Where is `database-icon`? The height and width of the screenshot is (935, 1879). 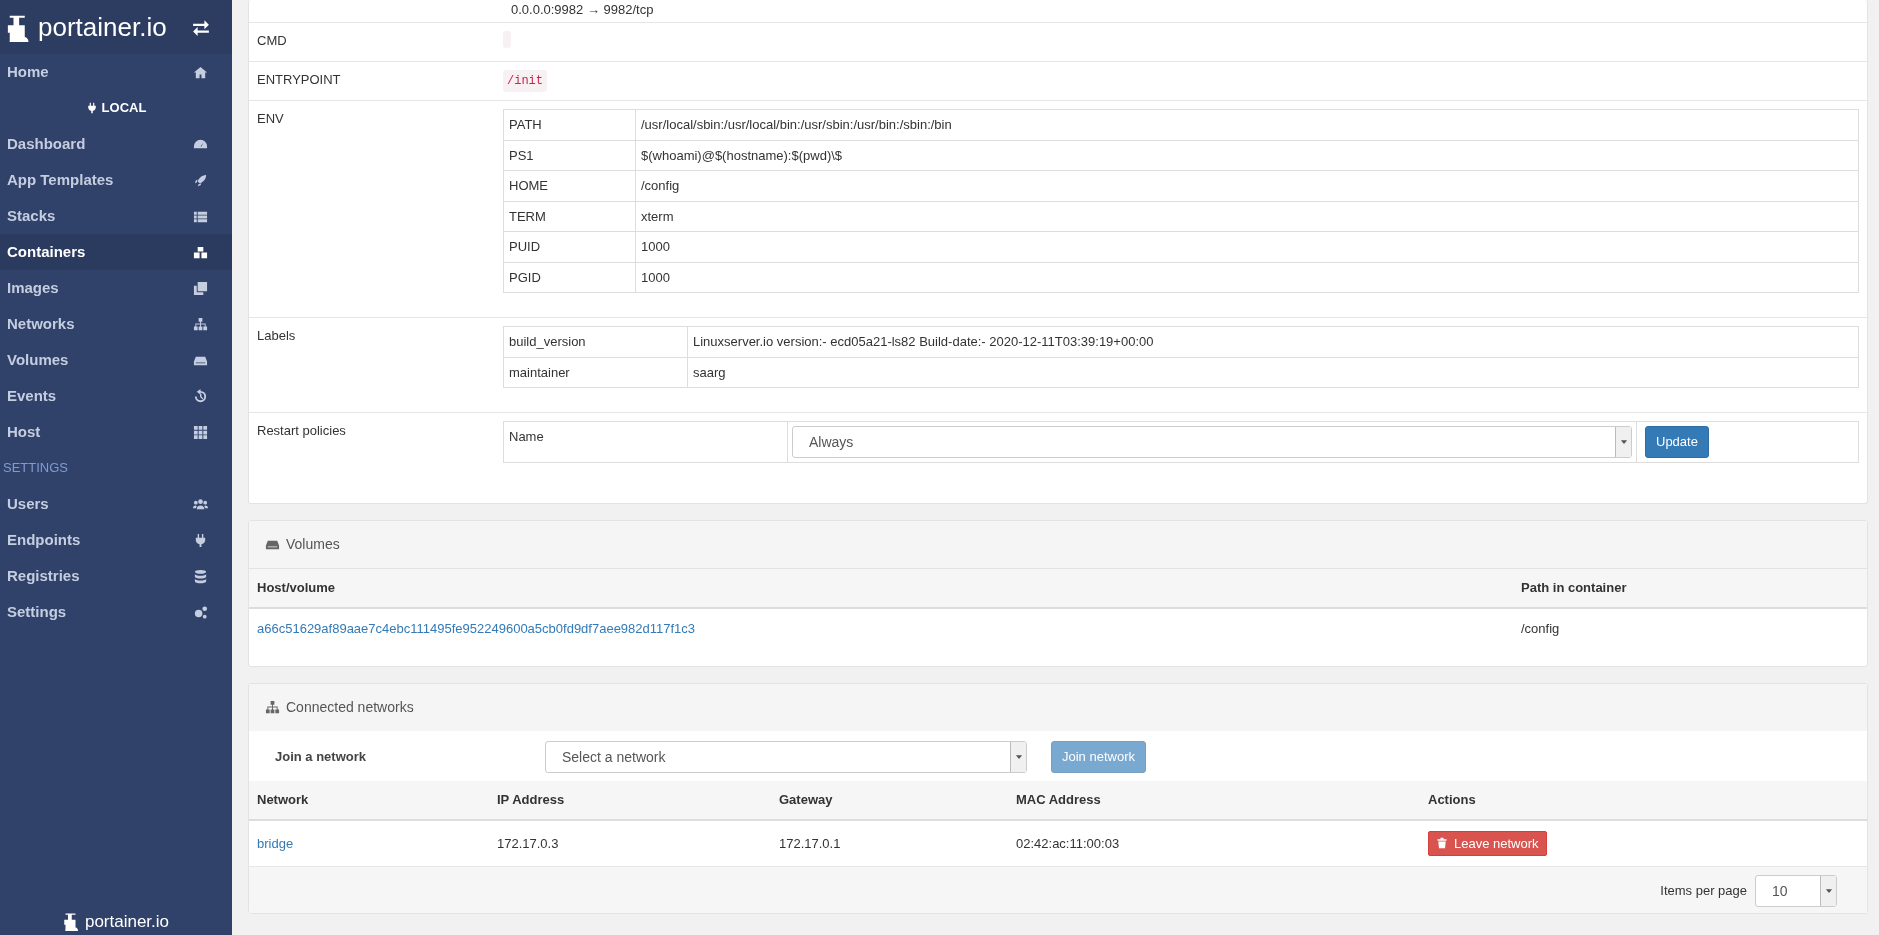 database-icon is located at coordinates (200, 576).